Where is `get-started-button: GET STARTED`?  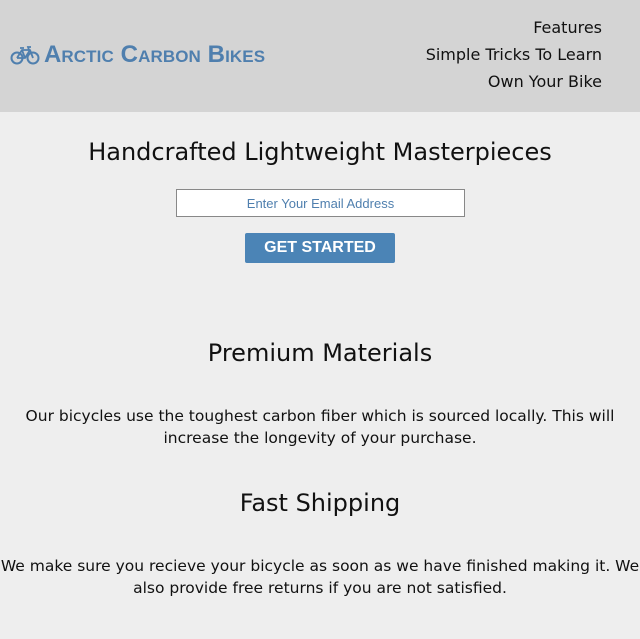 get-started-button: GET STARTED is located at coordinates (320, 248).